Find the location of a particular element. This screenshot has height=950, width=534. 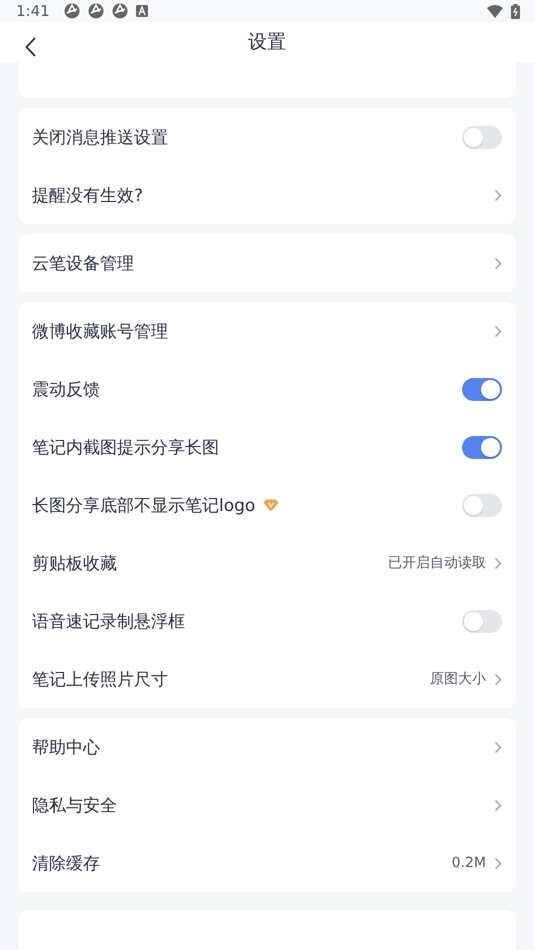

setting-label: 笔记上传照片尺寸 is located at coordinates (100, 679).